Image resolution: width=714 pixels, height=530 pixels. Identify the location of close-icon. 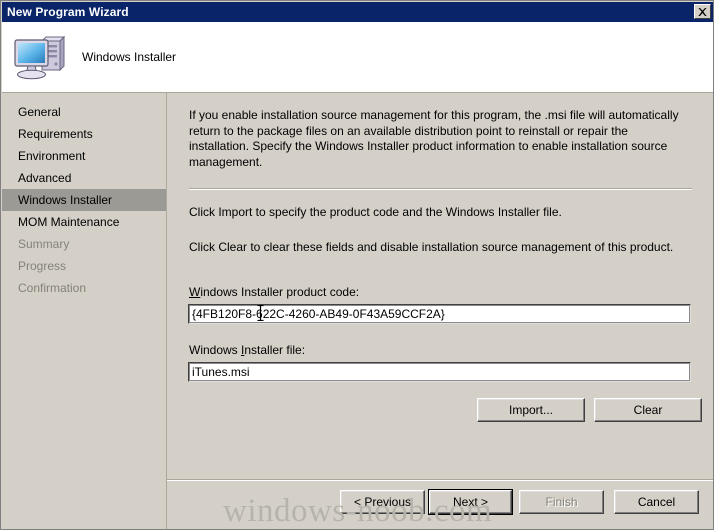
(702, 11).